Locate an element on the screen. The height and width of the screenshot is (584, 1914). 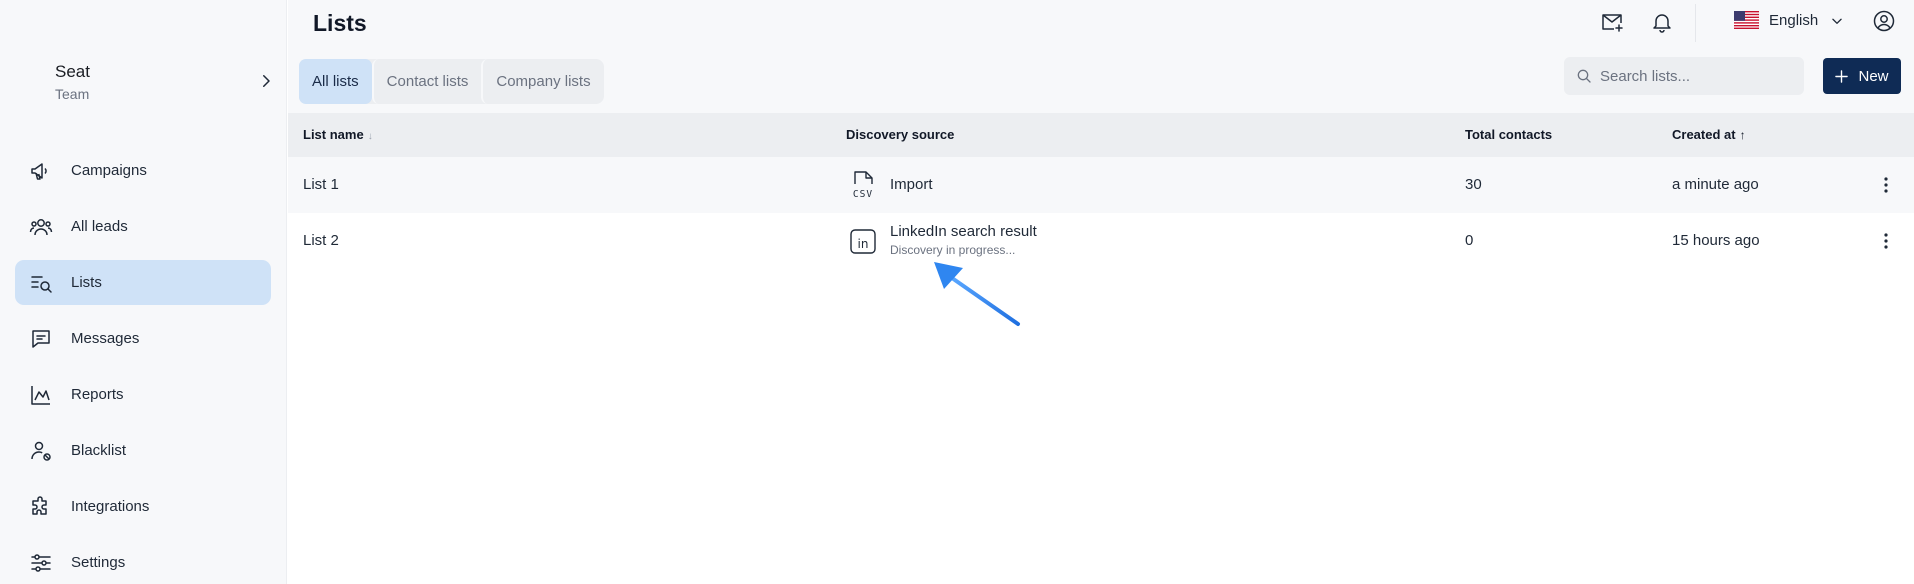
language-selector: English is located at coordinates (1790, 21).